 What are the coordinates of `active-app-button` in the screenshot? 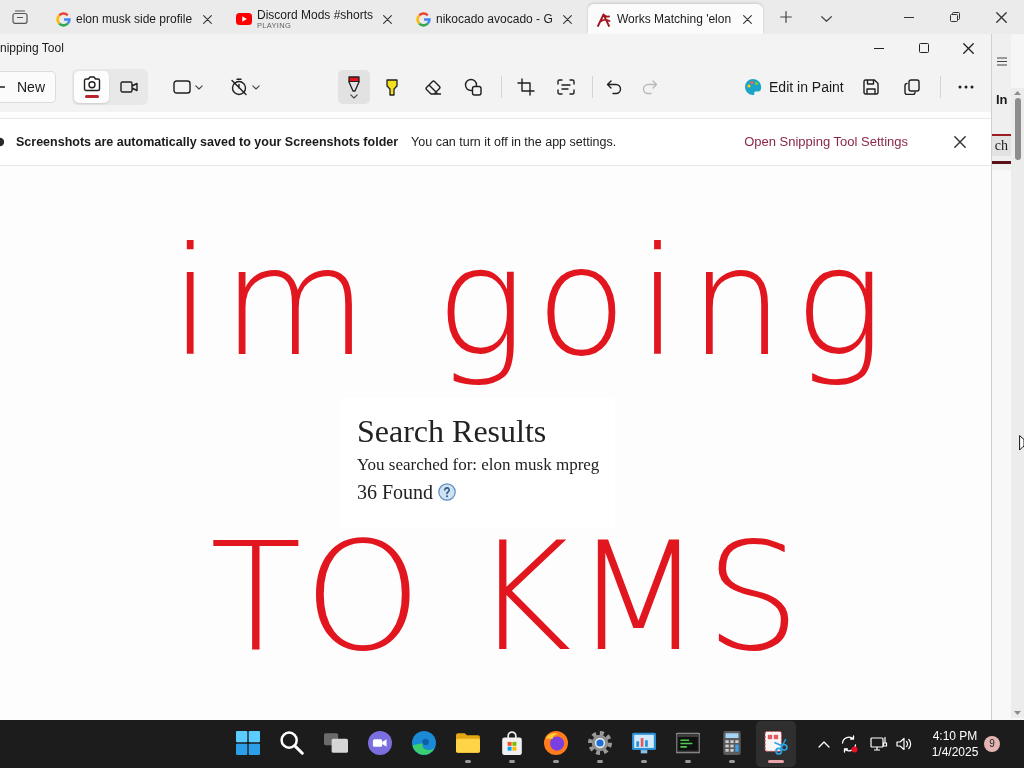 It's located at (776, 744).